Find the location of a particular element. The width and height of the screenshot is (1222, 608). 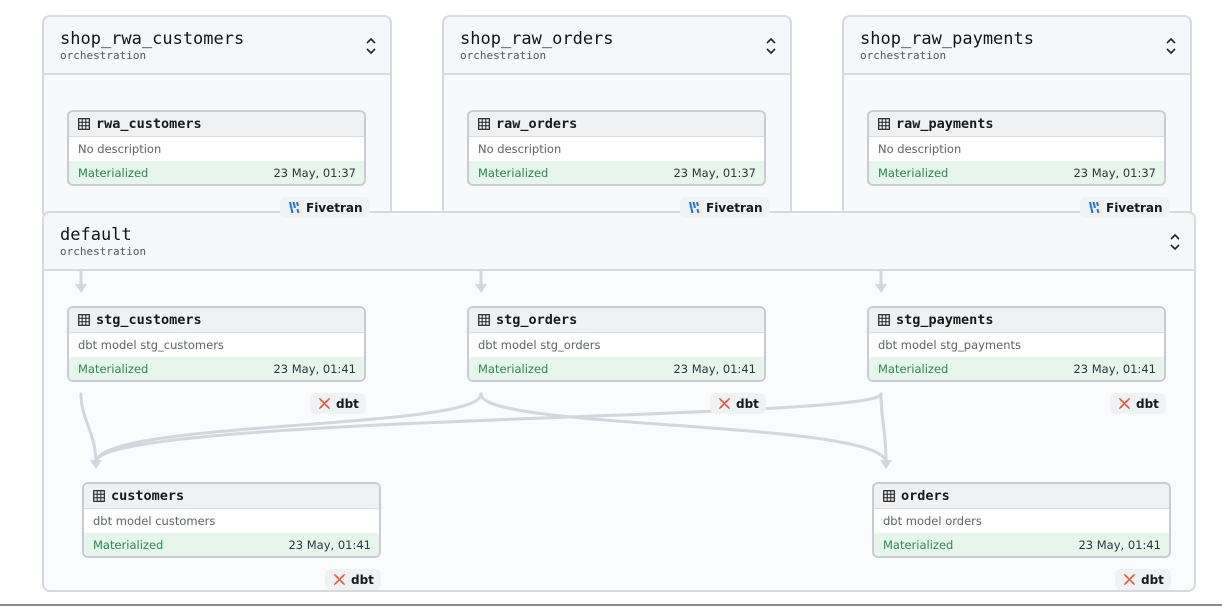

group-title: shop_rwa_customers is located at coordinates (152, 39).